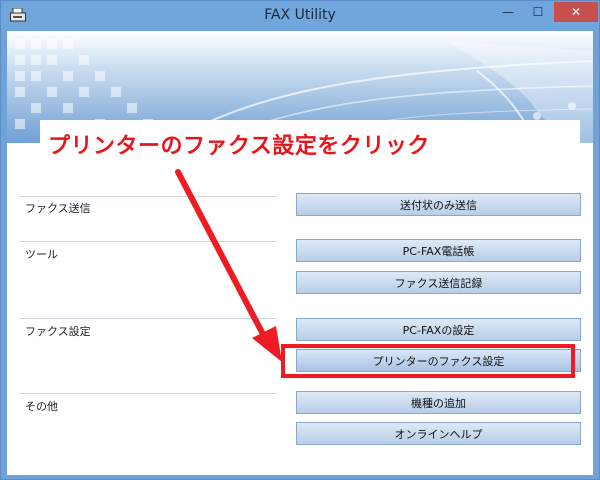 The height and width of the screenshot is (480, 600). I want to click on fax-send-log-button: ファクス送信記録, so click(438, 282).